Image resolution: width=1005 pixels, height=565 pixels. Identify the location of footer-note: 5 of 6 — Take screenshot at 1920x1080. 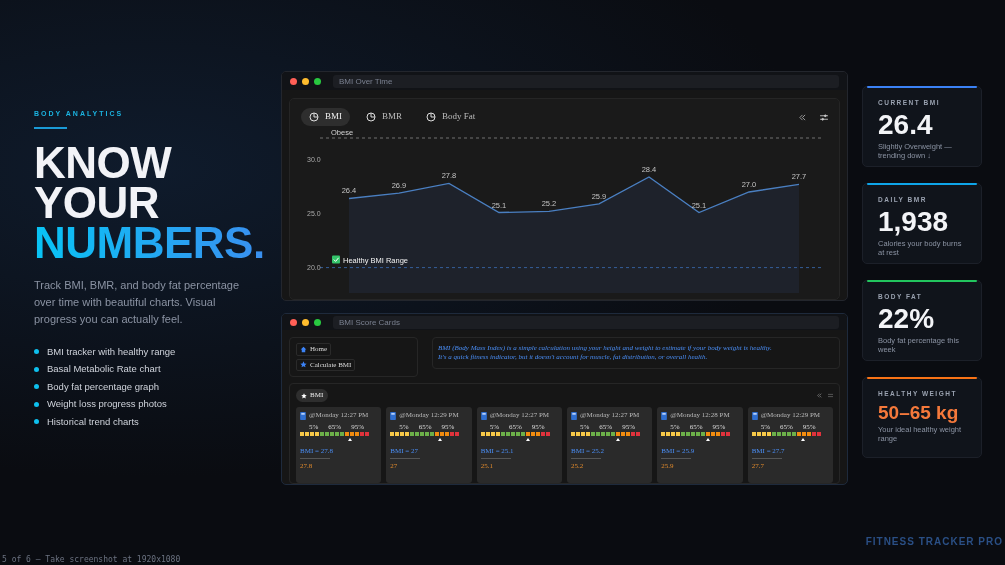
(91, 560).